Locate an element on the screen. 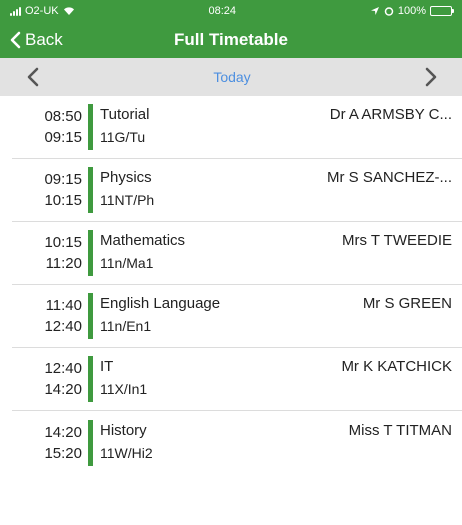 This screenshot has height=525, width=462. lesson-group: 11NT/Ph is located at coordinates (127, 200).